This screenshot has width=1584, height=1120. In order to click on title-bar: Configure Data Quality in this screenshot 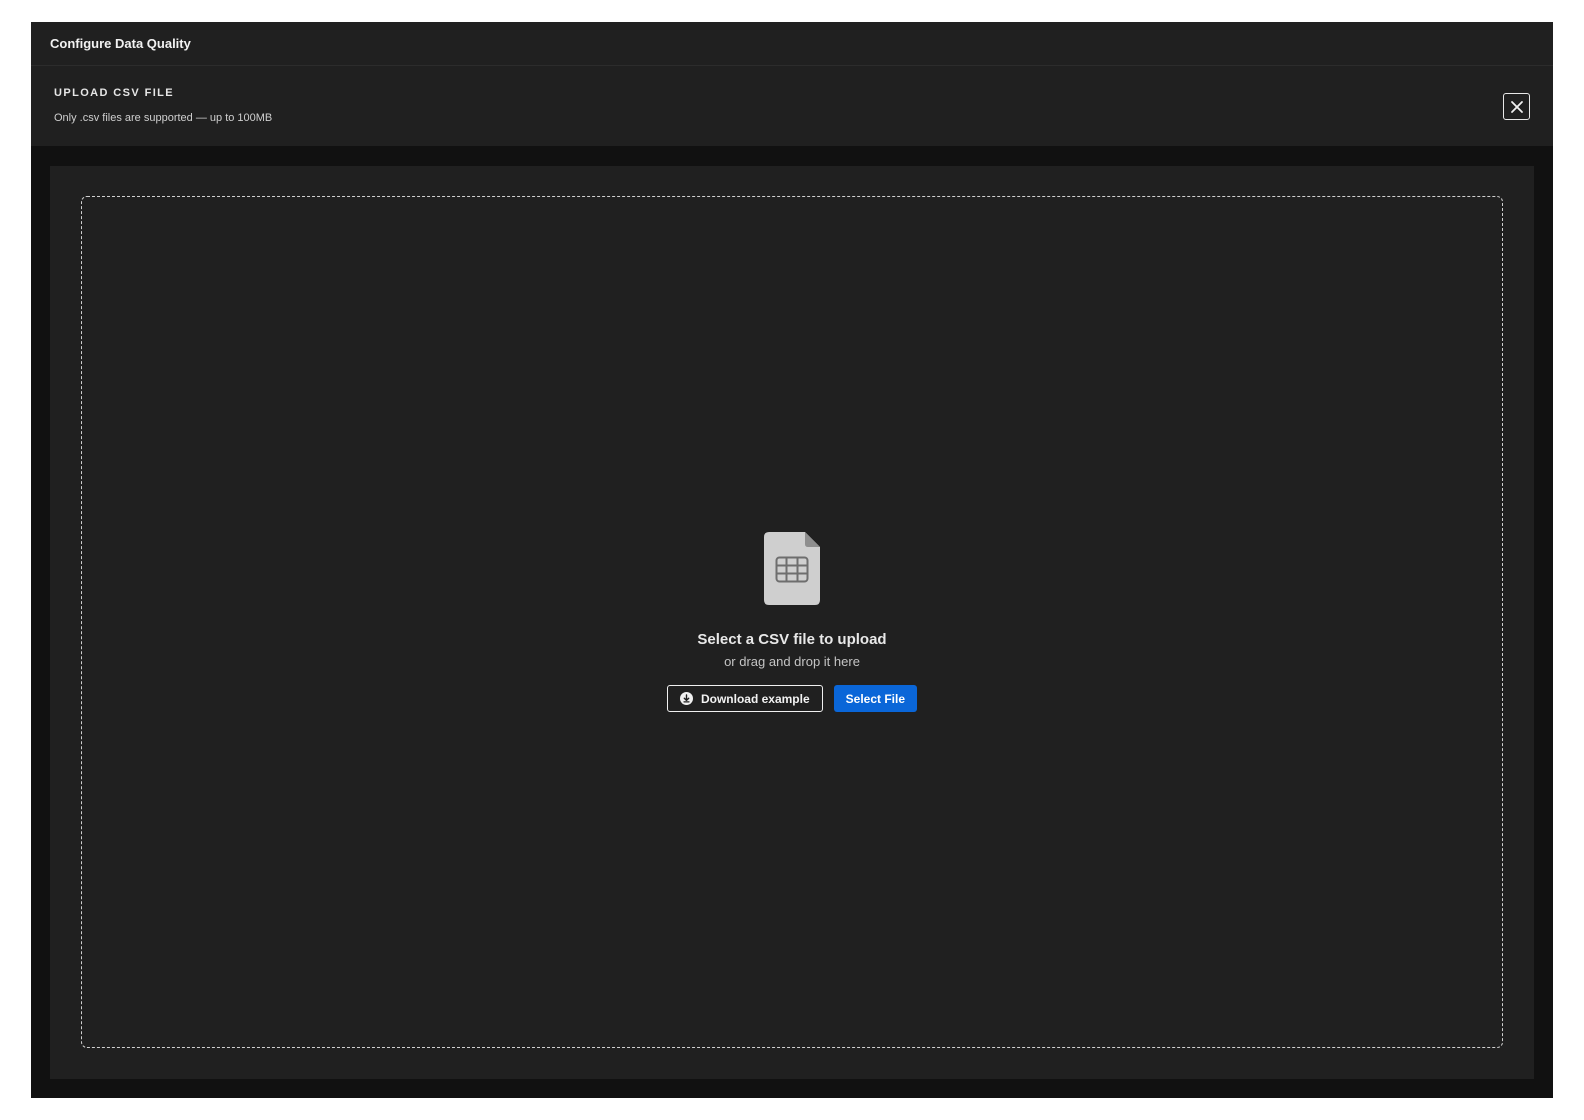, I will do `click(792, 44)`.